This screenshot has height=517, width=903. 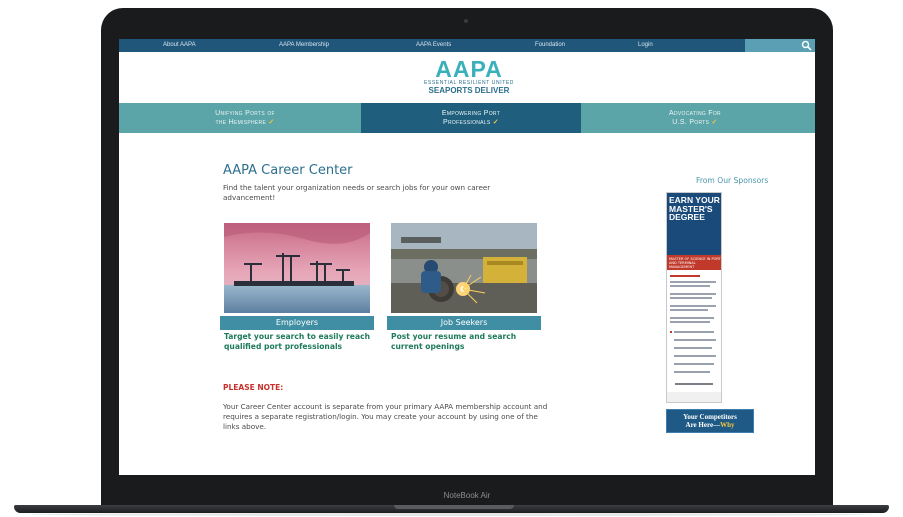 I want to click on search-icon, so click(x=806, y=45).